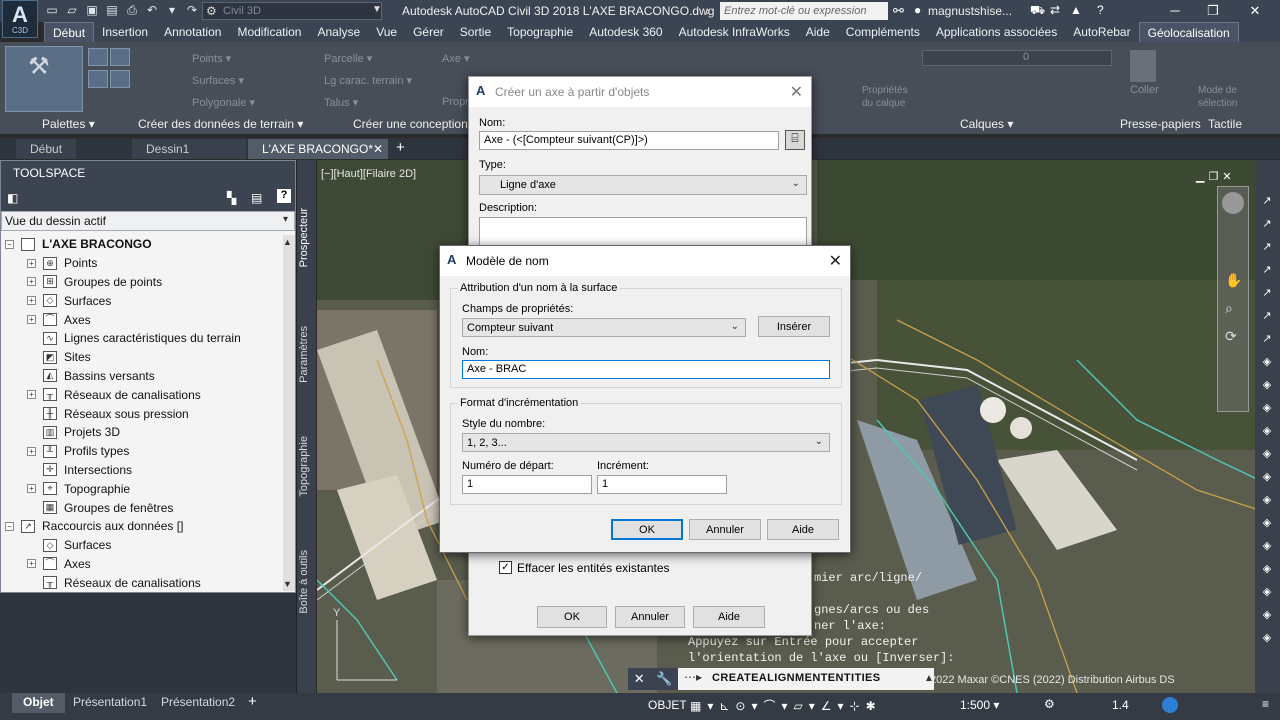  Describe the element at coordinates (1231, 336) in the screenshot. I see `orbit-icon: ⟳` at that location.